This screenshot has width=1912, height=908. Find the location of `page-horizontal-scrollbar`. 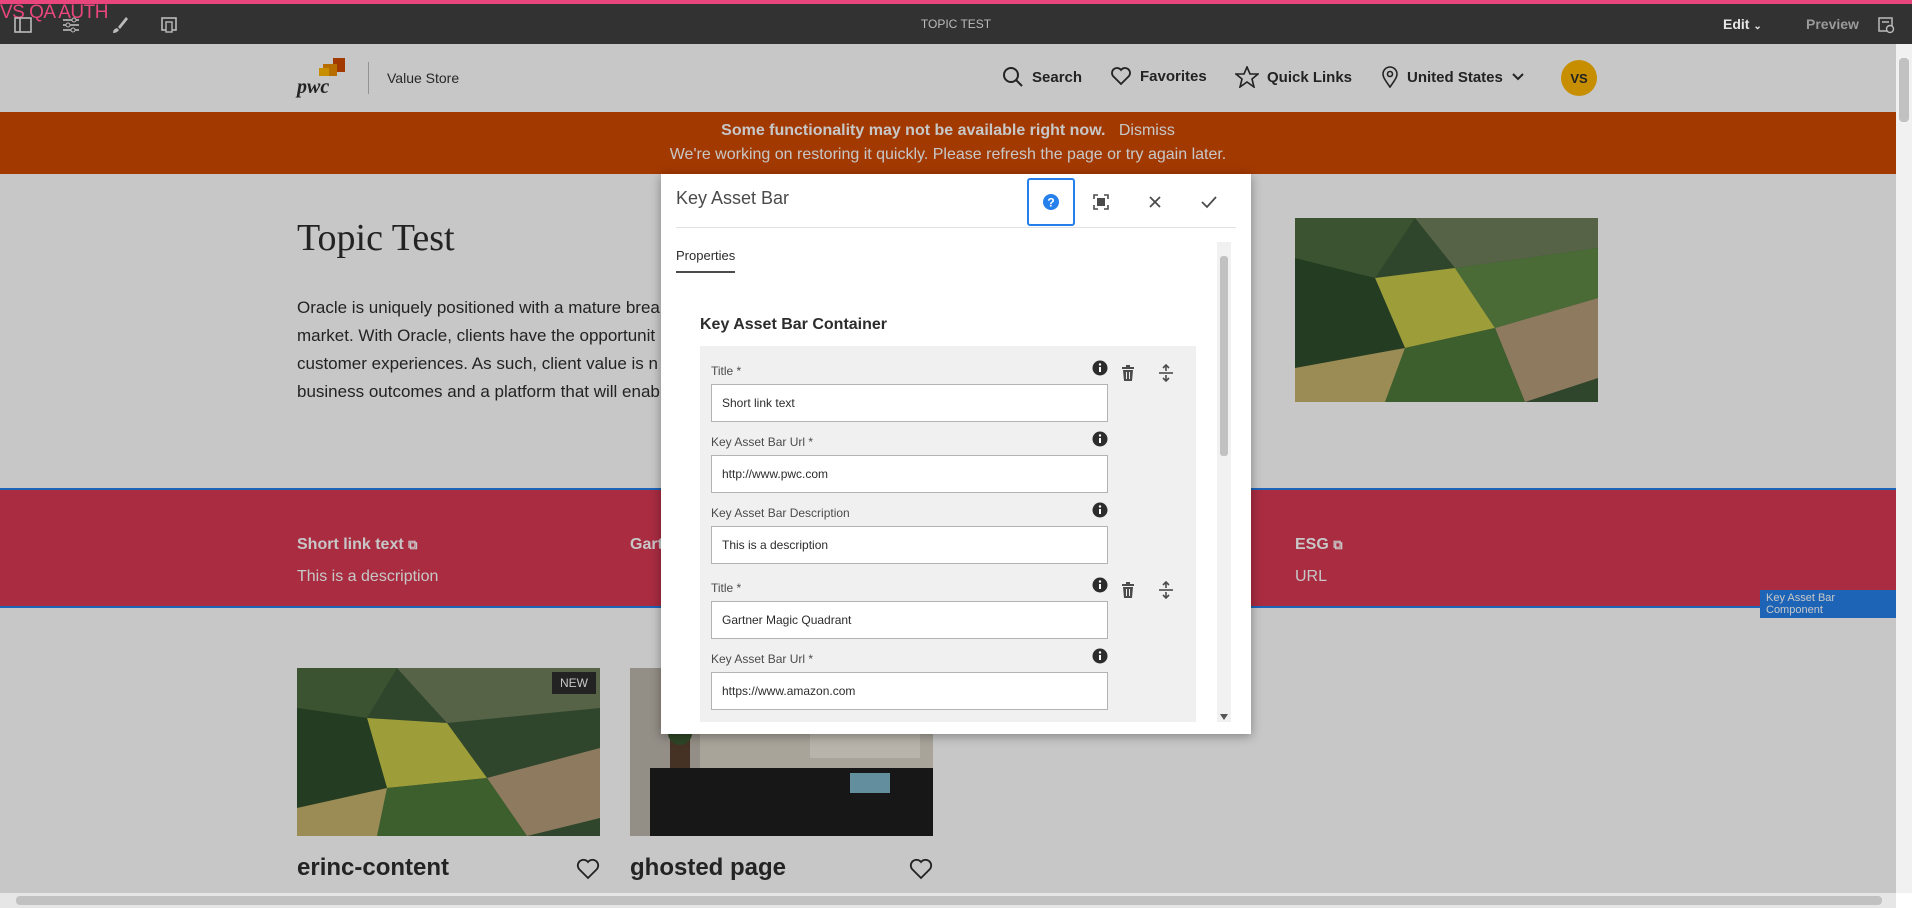

page-horizontal-scrollbar is located at coordinates (948, 900).